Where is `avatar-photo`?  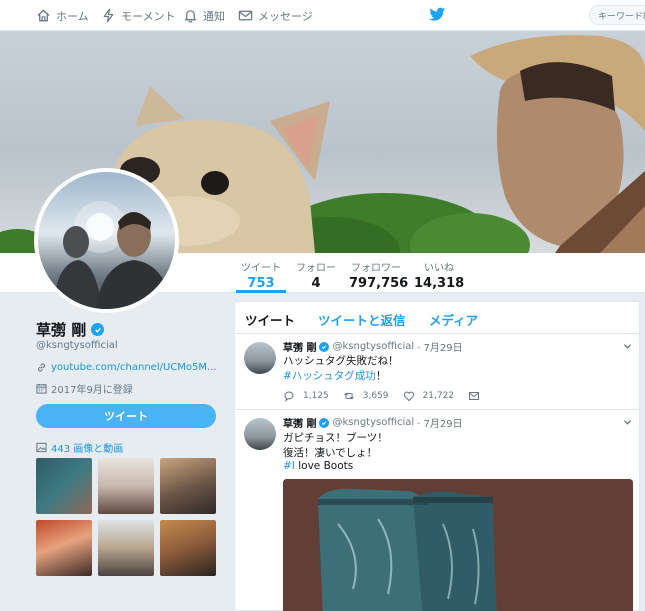
avatar-photo is located at coordinates (112, 255).